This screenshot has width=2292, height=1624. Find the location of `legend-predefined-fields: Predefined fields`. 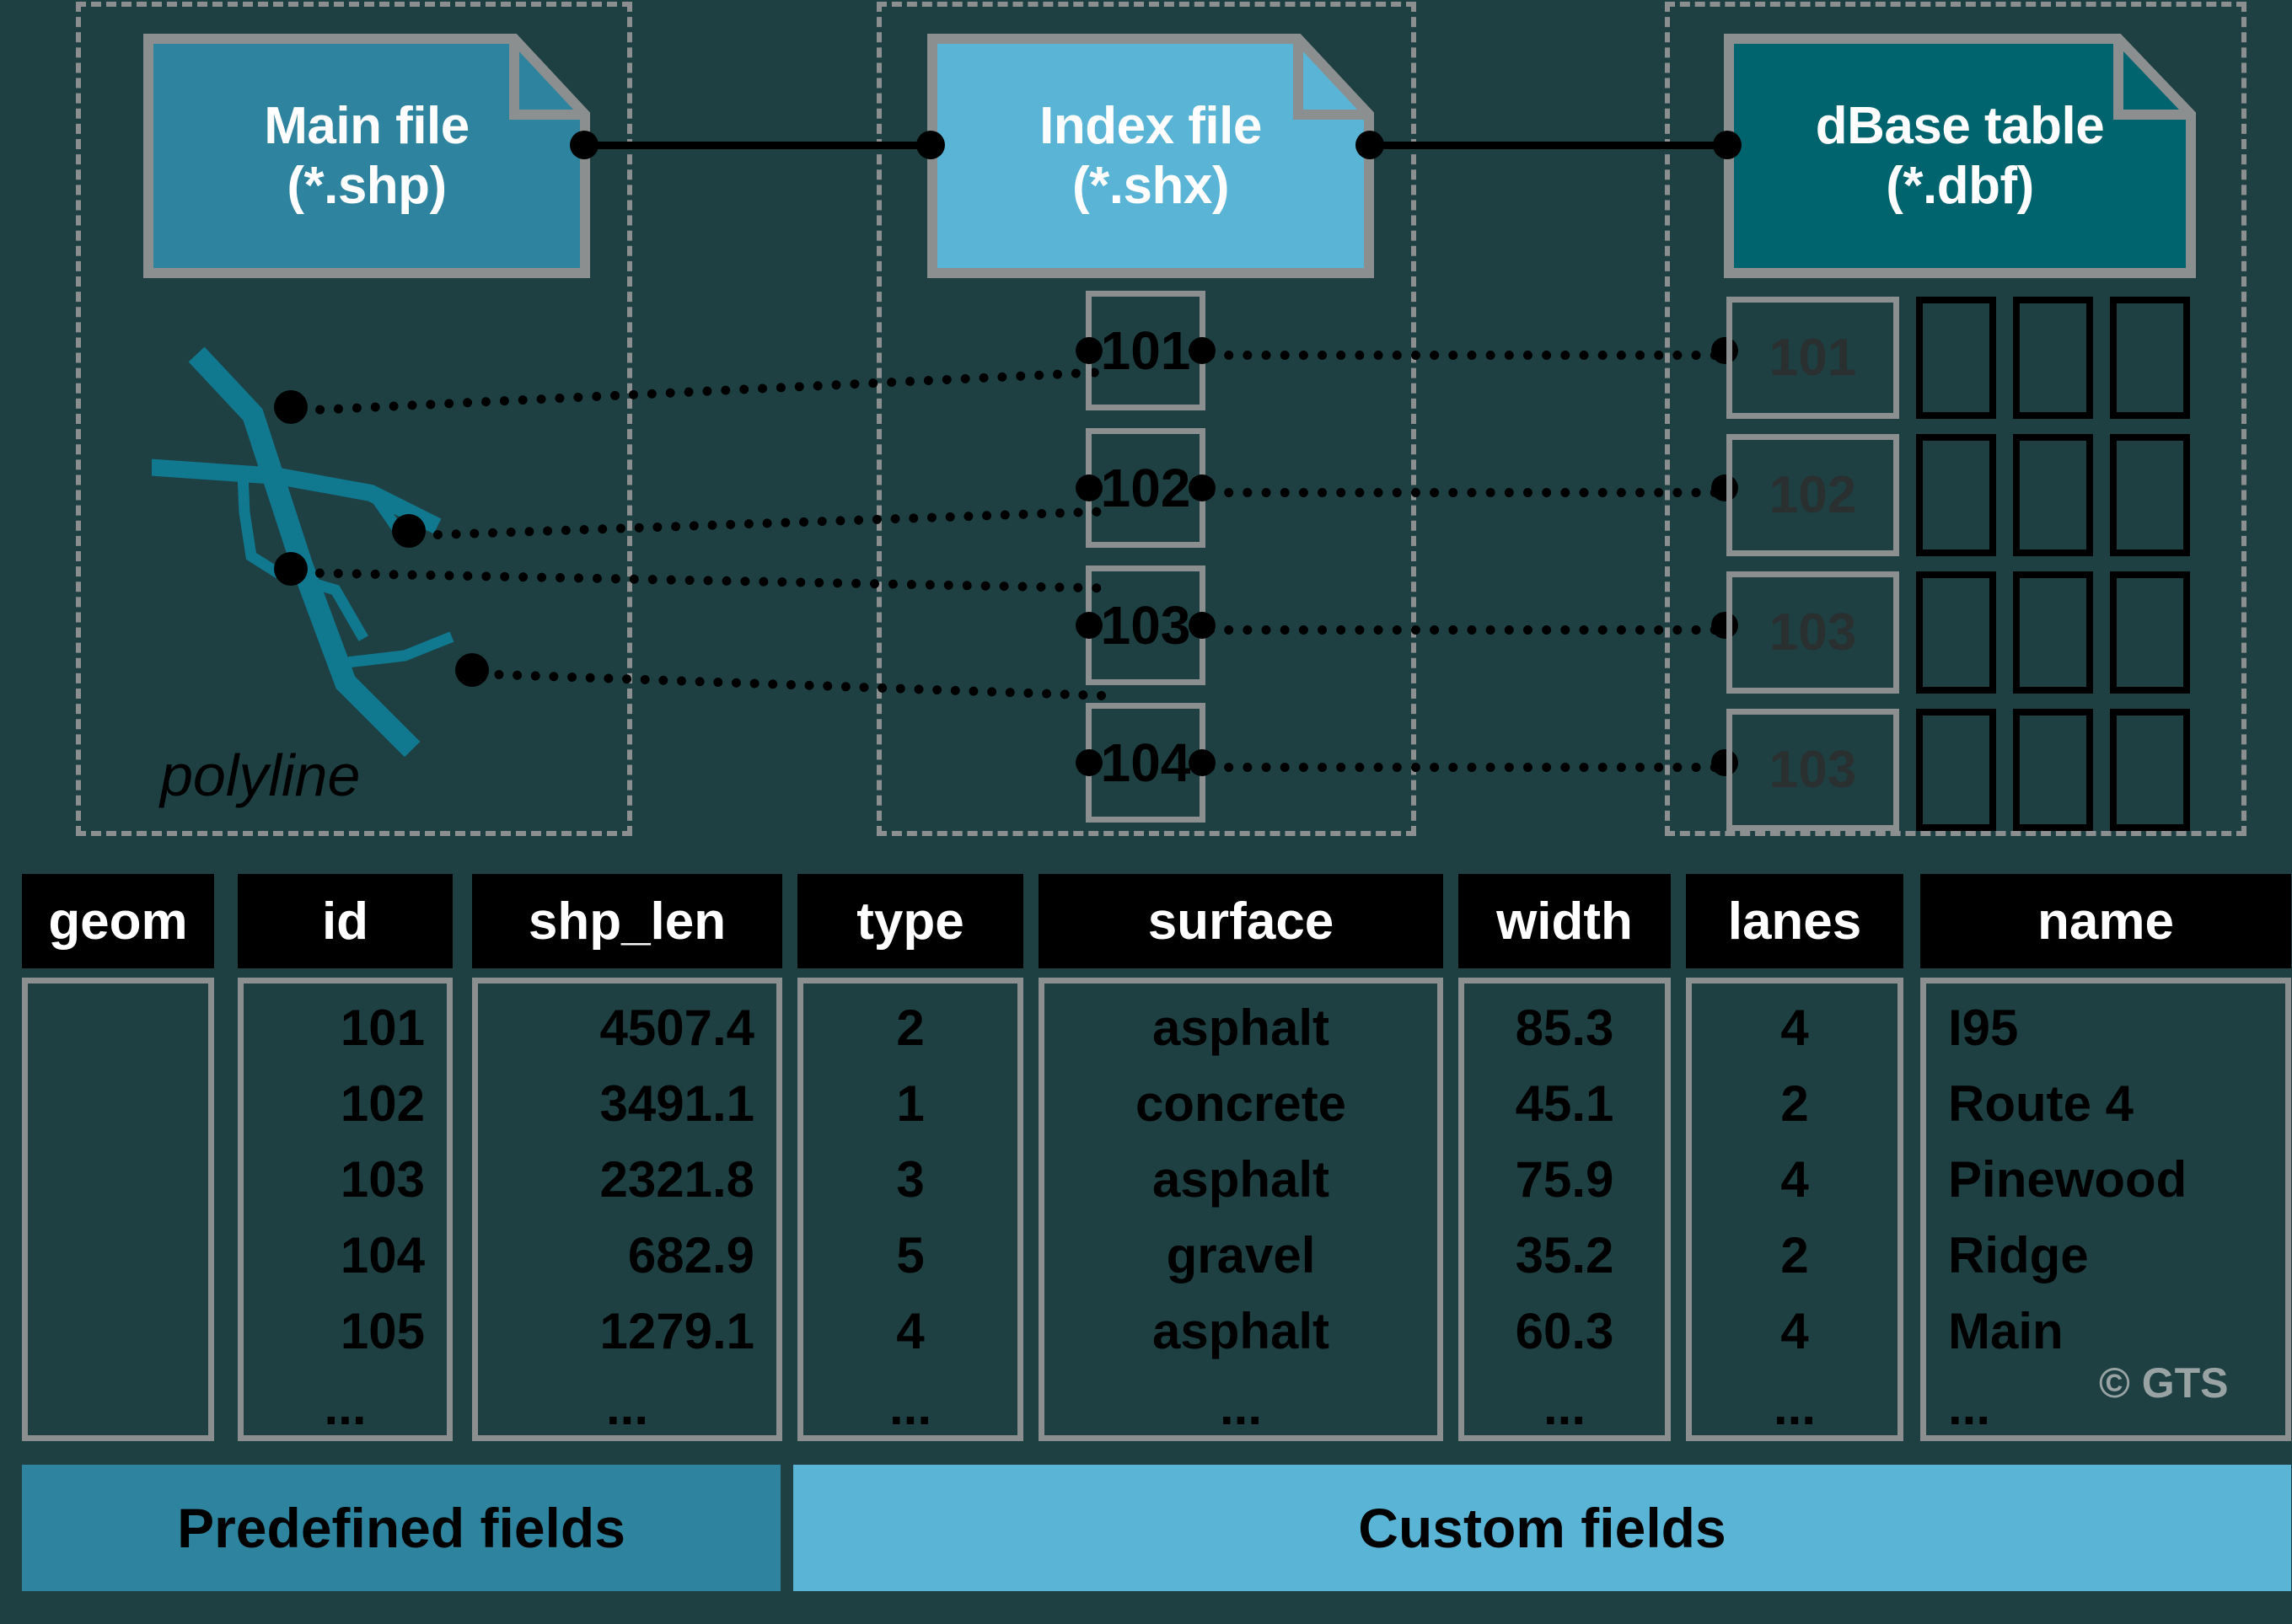

legend-predefined-fields: Predefined fields is located at coordinates (402, 1528).